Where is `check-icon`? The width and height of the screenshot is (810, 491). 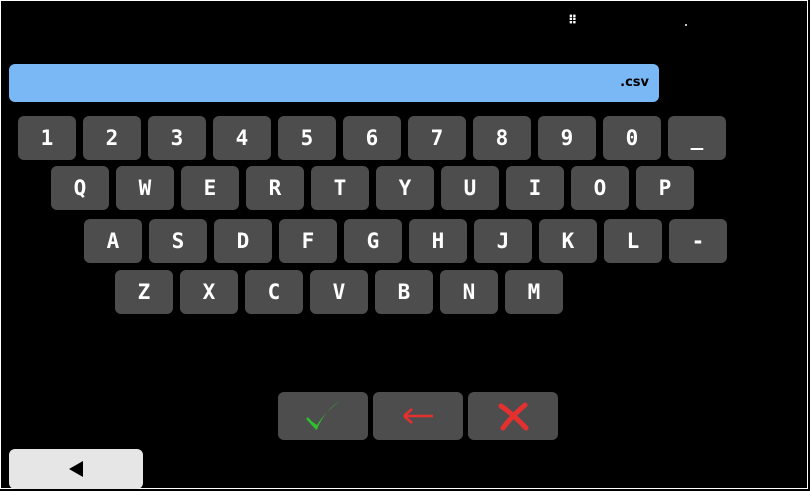
check-icon is located at coordinates (323, 415).